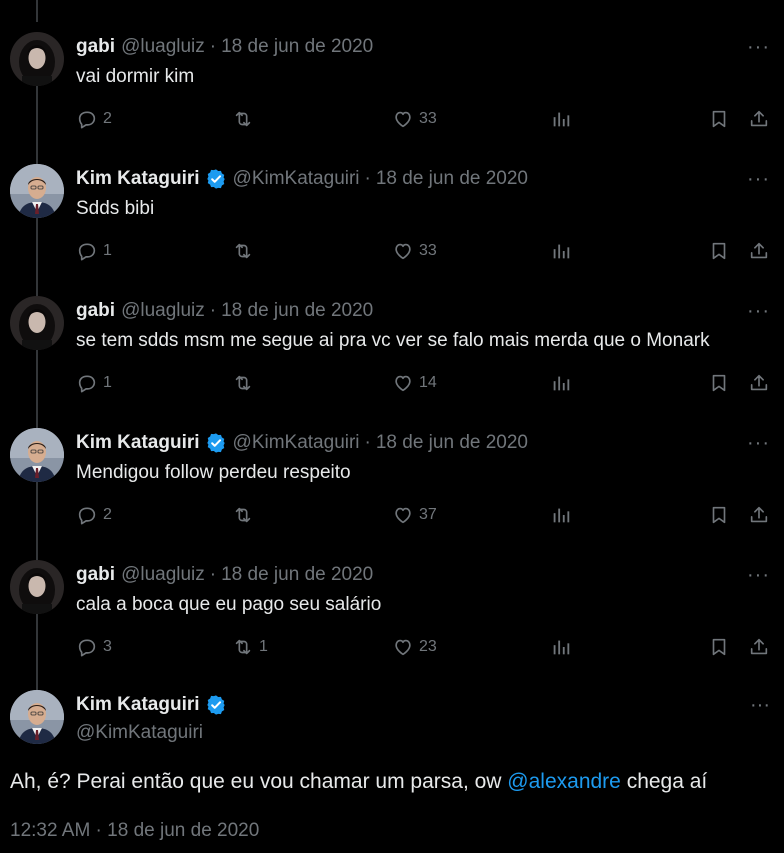  I want to click on like-button: 37, so click(414, 515).